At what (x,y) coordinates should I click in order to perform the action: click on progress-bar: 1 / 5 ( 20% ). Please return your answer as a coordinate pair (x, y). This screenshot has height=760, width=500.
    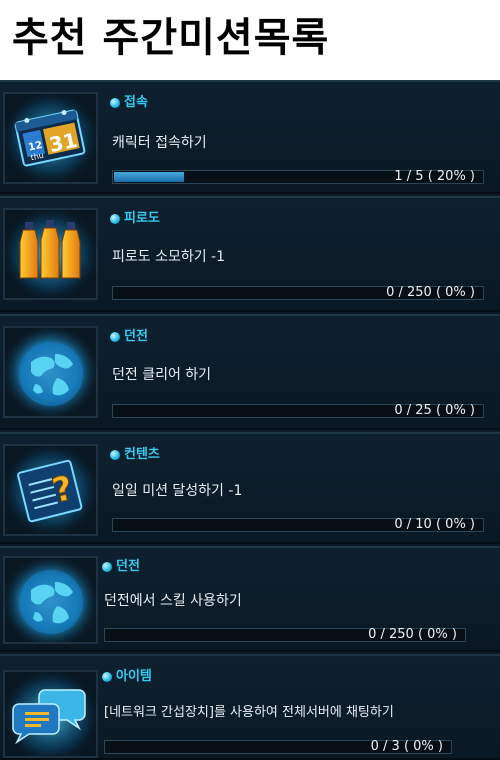
    Looking at the image, I should click on (298, 176).